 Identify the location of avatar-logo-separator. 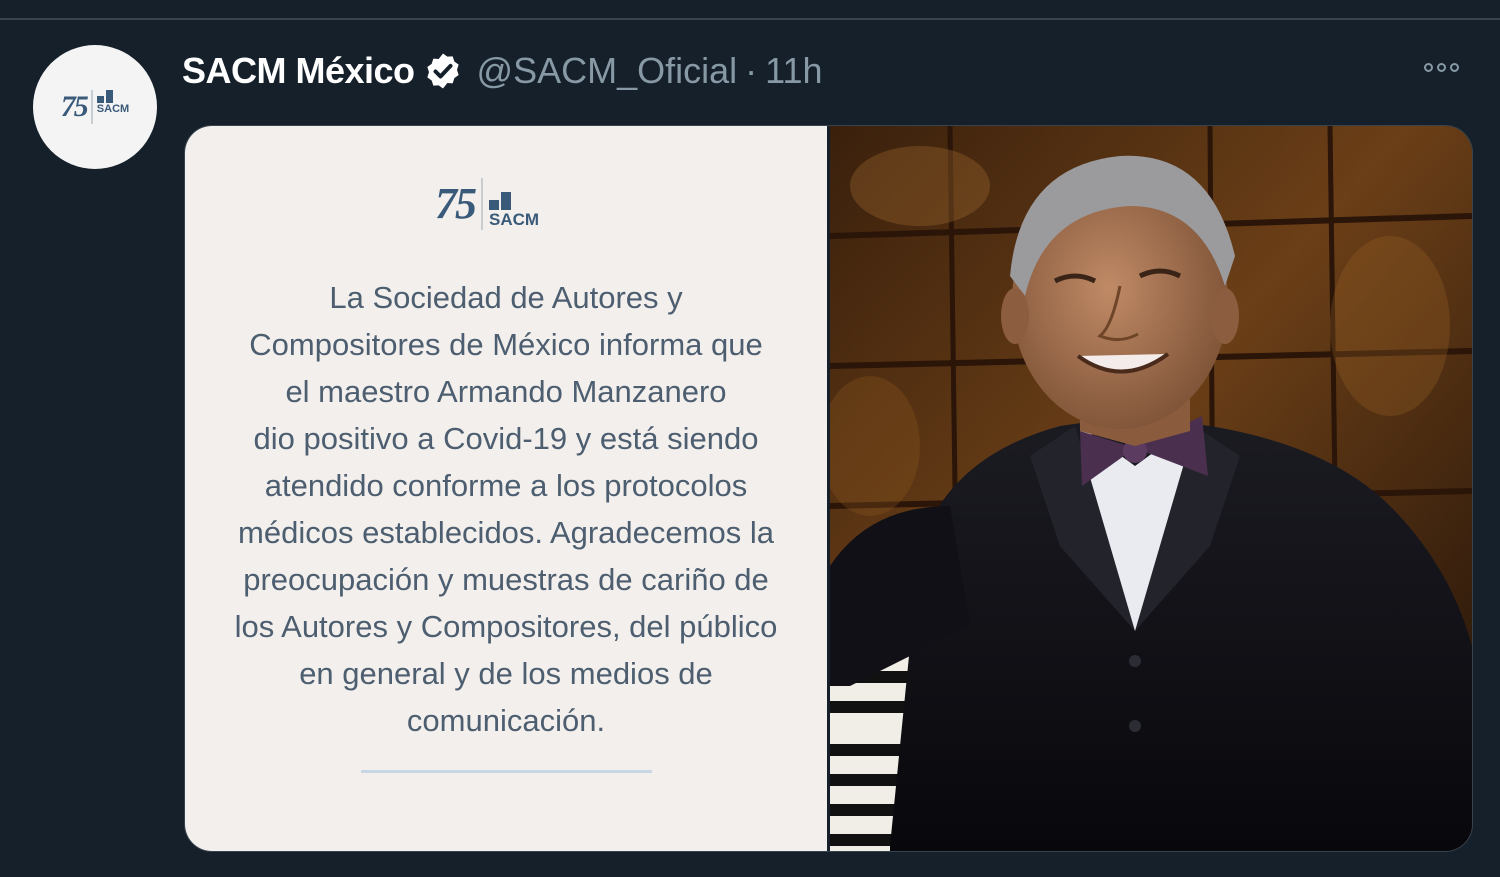
(91, 107).